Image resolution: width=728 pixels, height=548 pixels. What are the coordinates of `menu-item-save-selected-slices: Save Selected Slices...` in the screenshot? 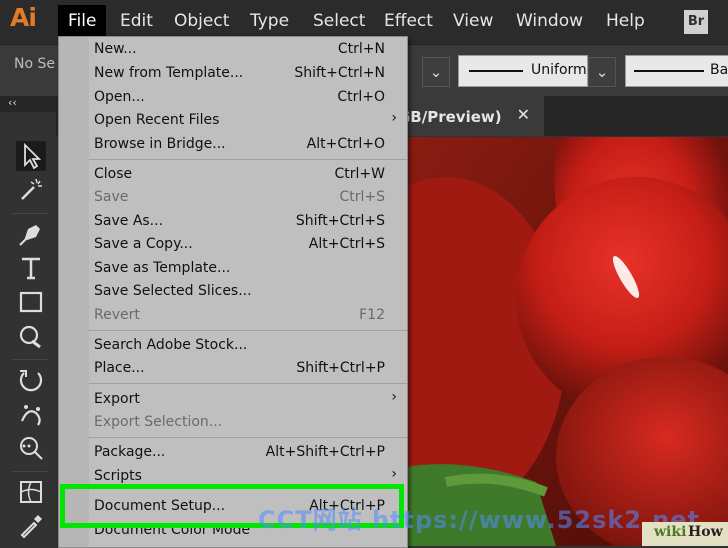 It's located at (233, 292).